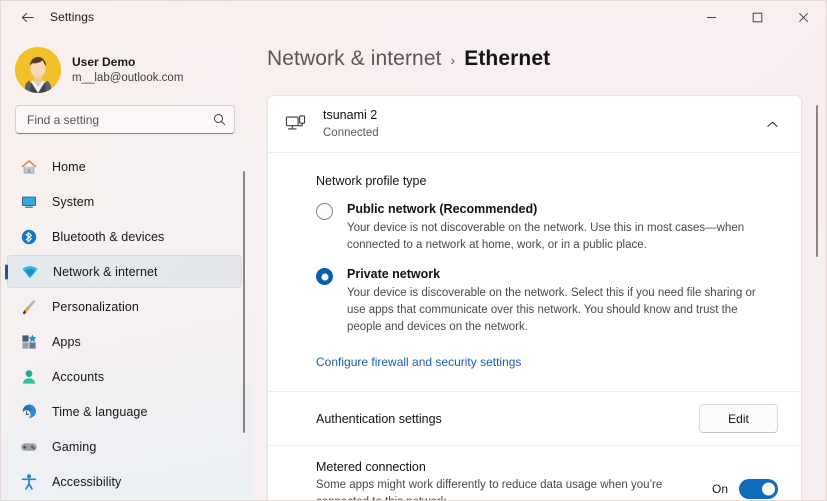  I want to click on sidebar-item-network-internet: Network & internet, so click(124, 271).